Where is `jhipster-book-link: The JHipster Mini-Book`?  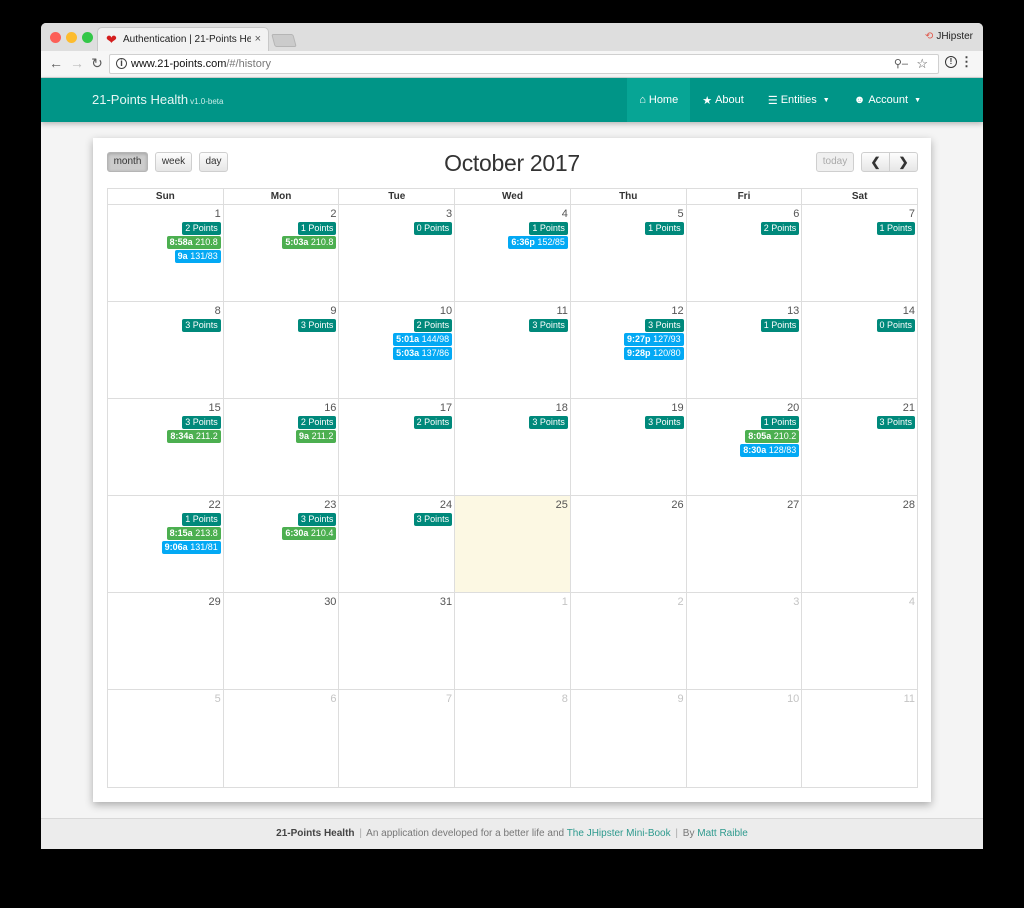 jhipster-book-link: The JHipster Mini-Book is located at coordinates (619, 833).